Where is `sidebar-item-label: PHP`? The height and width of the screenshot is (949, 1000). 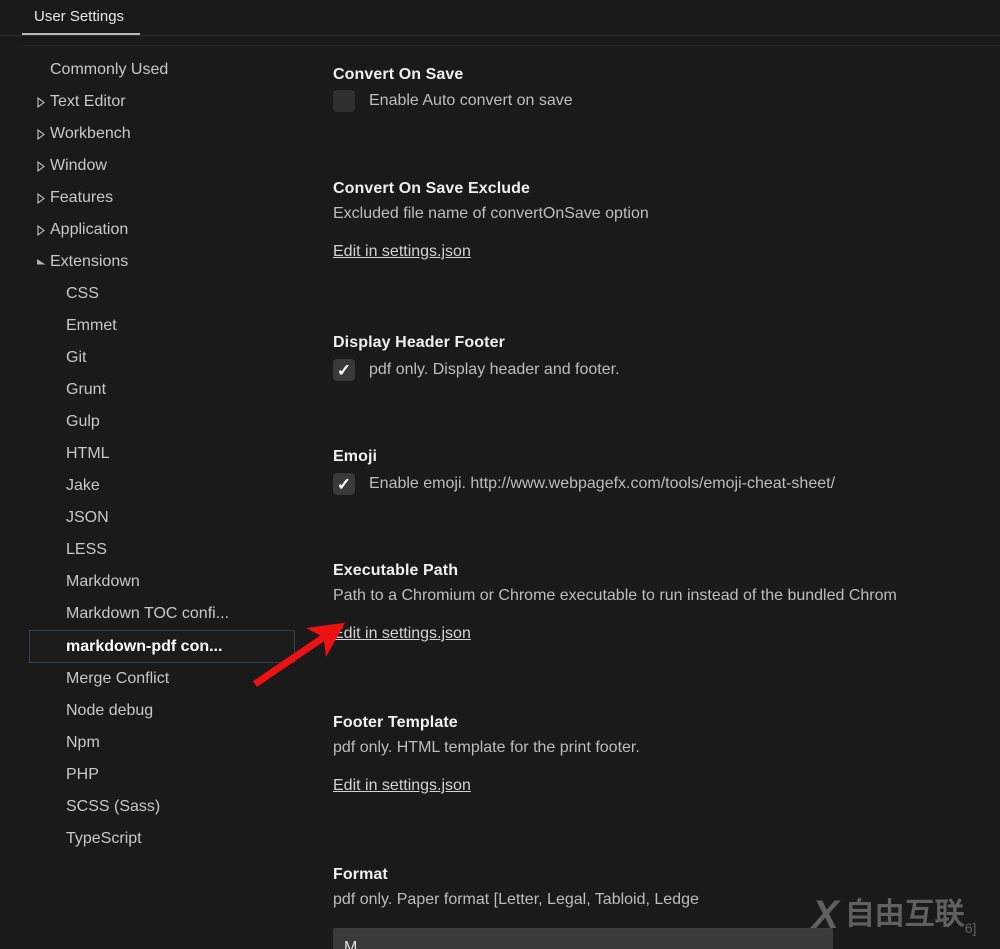 sidebar-item-label: PHP is located at coordinates (82, 774).